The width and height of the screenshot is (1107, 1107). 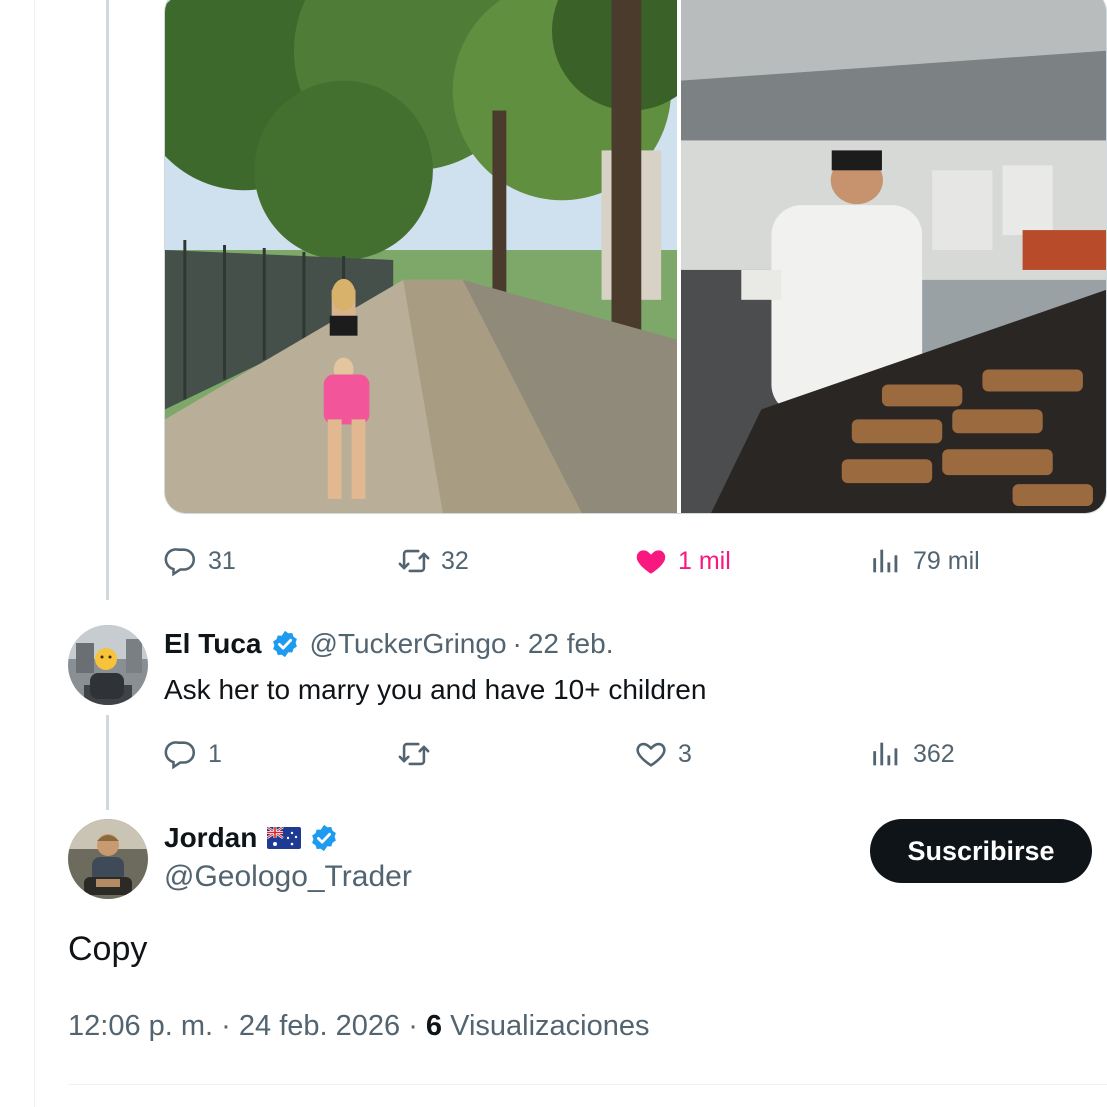 What do you see at coordinates (288, 877) in the screenshot?
I see `author-handle: @Geologo_Trader` at bounding box center [288, 877].